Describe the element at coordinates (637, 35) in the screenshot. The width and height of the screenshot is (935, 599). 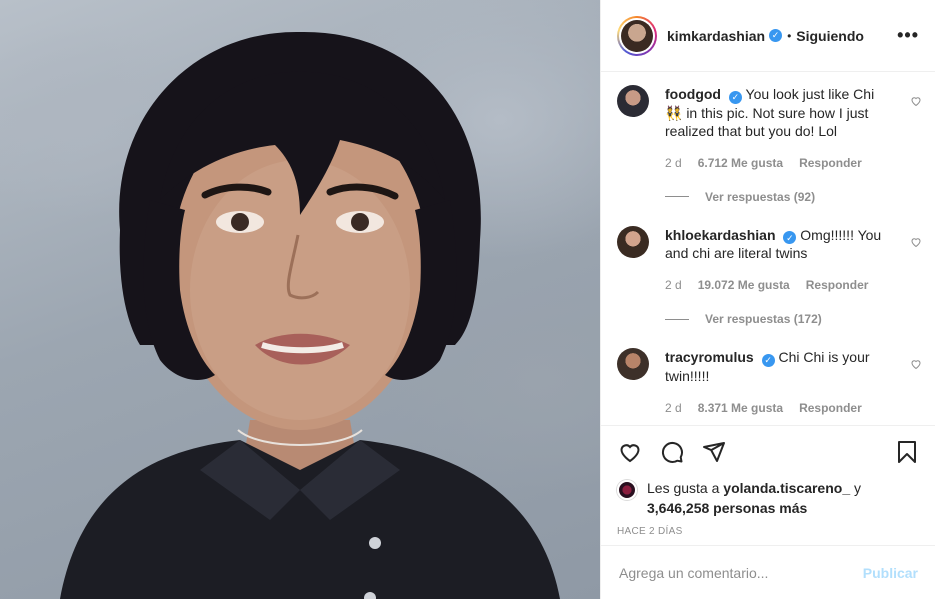
I see `author-avatar` at that location.